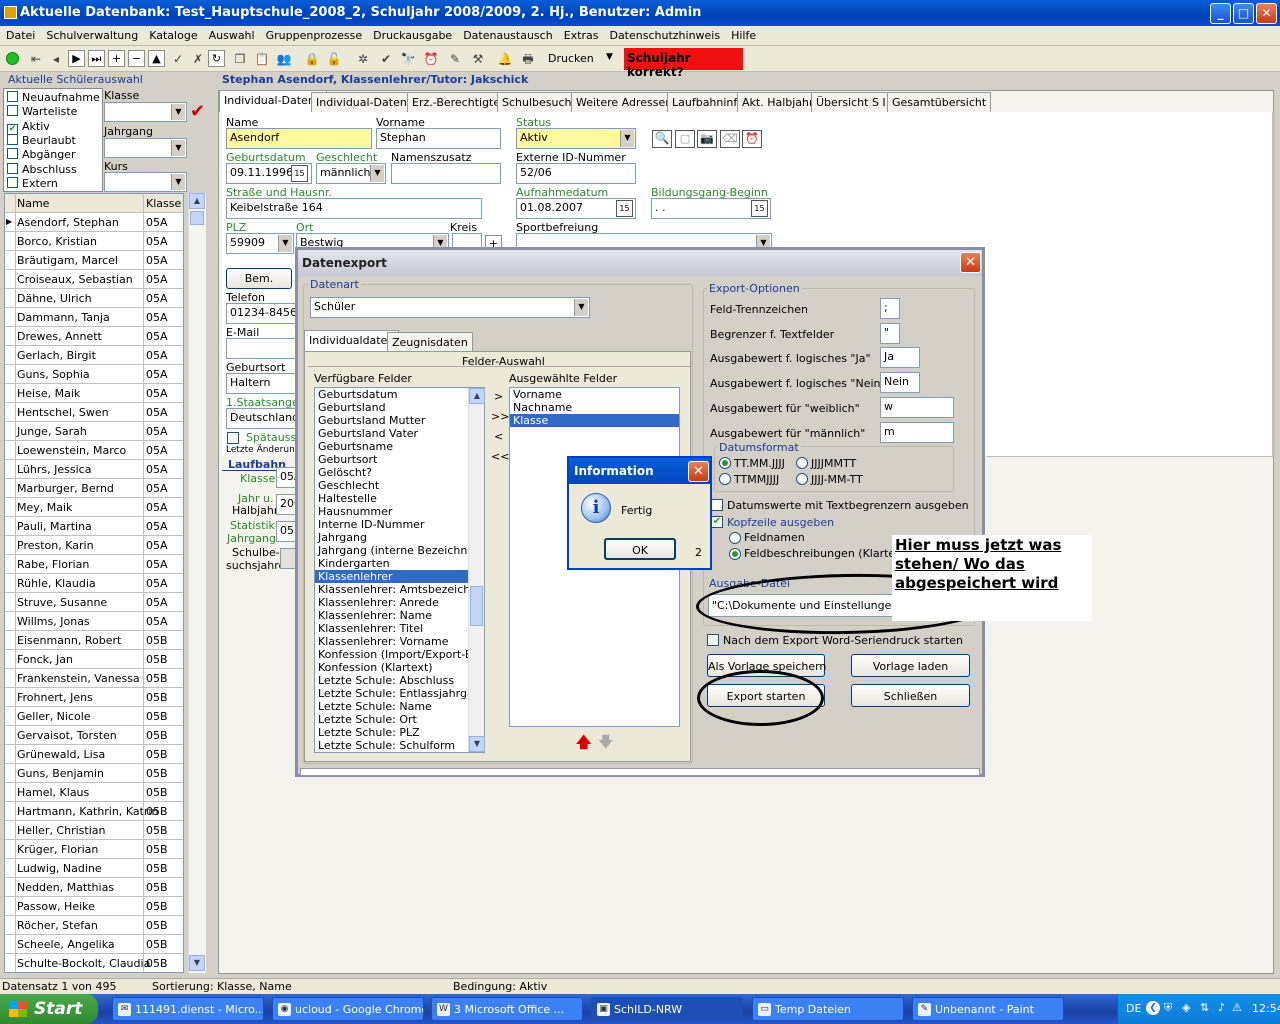  What do you see at coordinates (1168, 1008) in the screenshot?
I see `tray-shield-icon: ⛨` at bounding box center [1168, 1008].